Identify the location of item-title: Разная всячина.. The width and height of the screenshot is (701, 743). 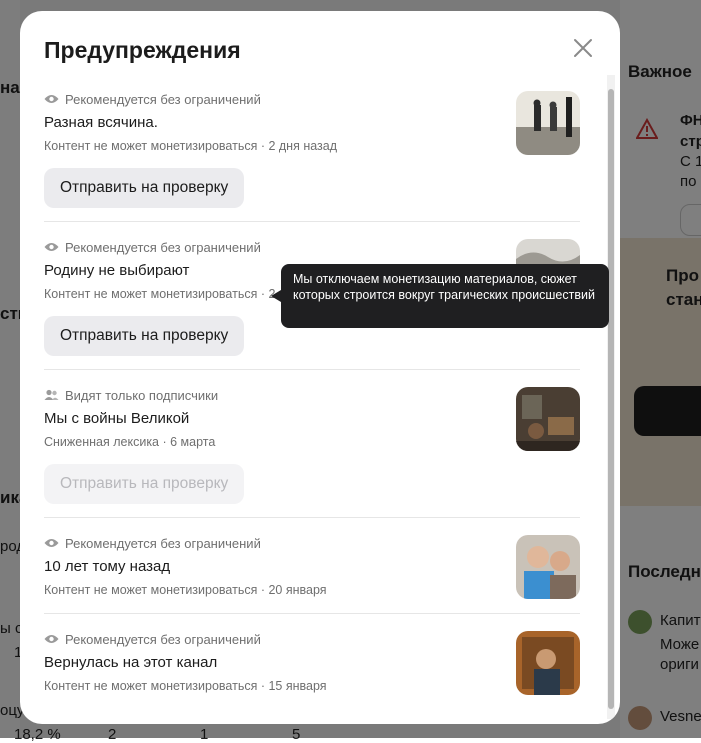
(312, 123).